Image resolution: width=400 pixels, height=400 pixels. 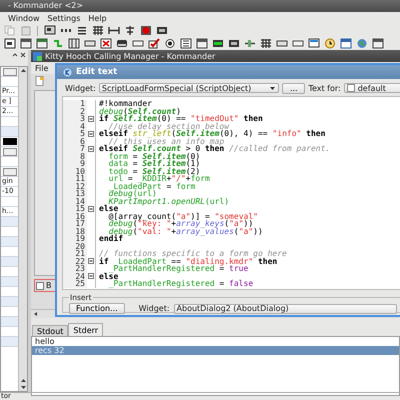 What do you see at coordinates (74, 43) in the screenshot?
I see `table-icon` at bounding box center [74, 43].